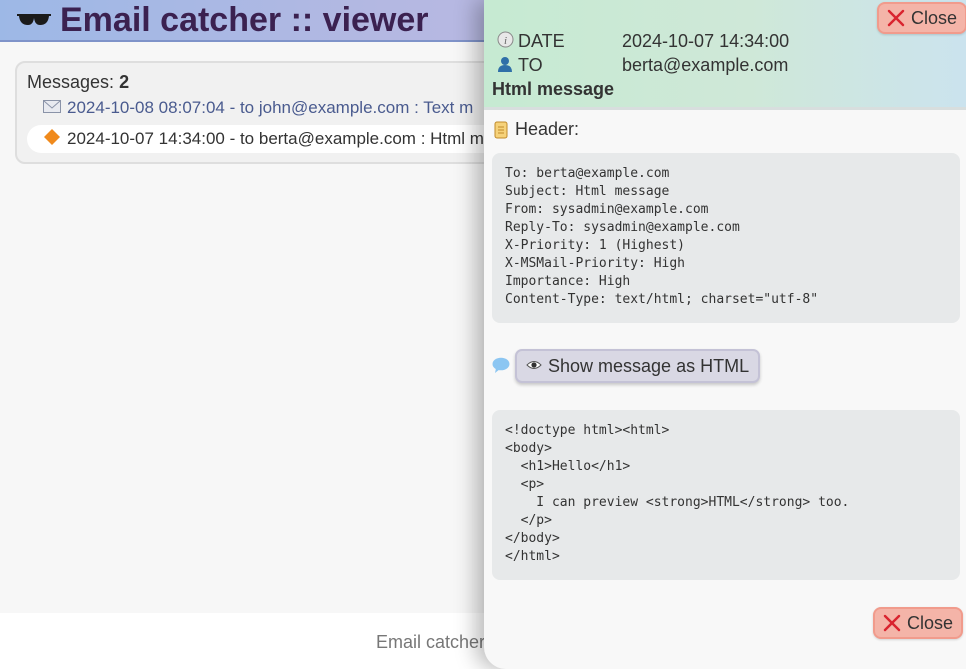  I want to click on date-label: DATE, so click(541, 40).